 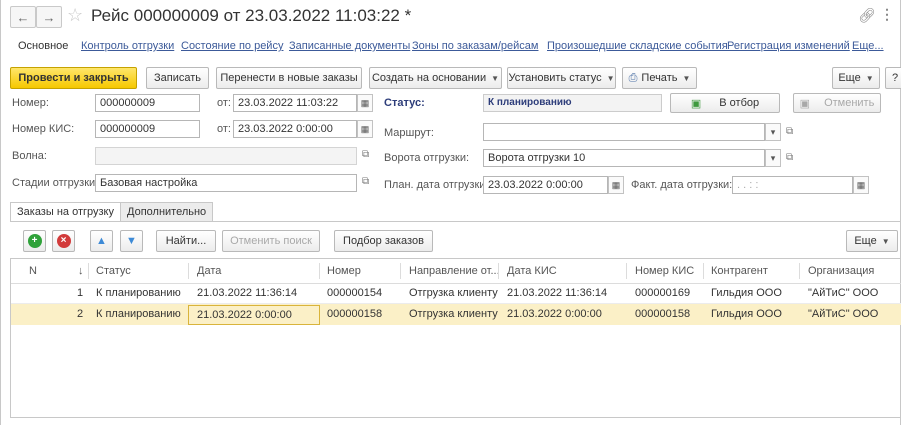 I want to click on selection-icon: ▣, so click(x=696, y=103).